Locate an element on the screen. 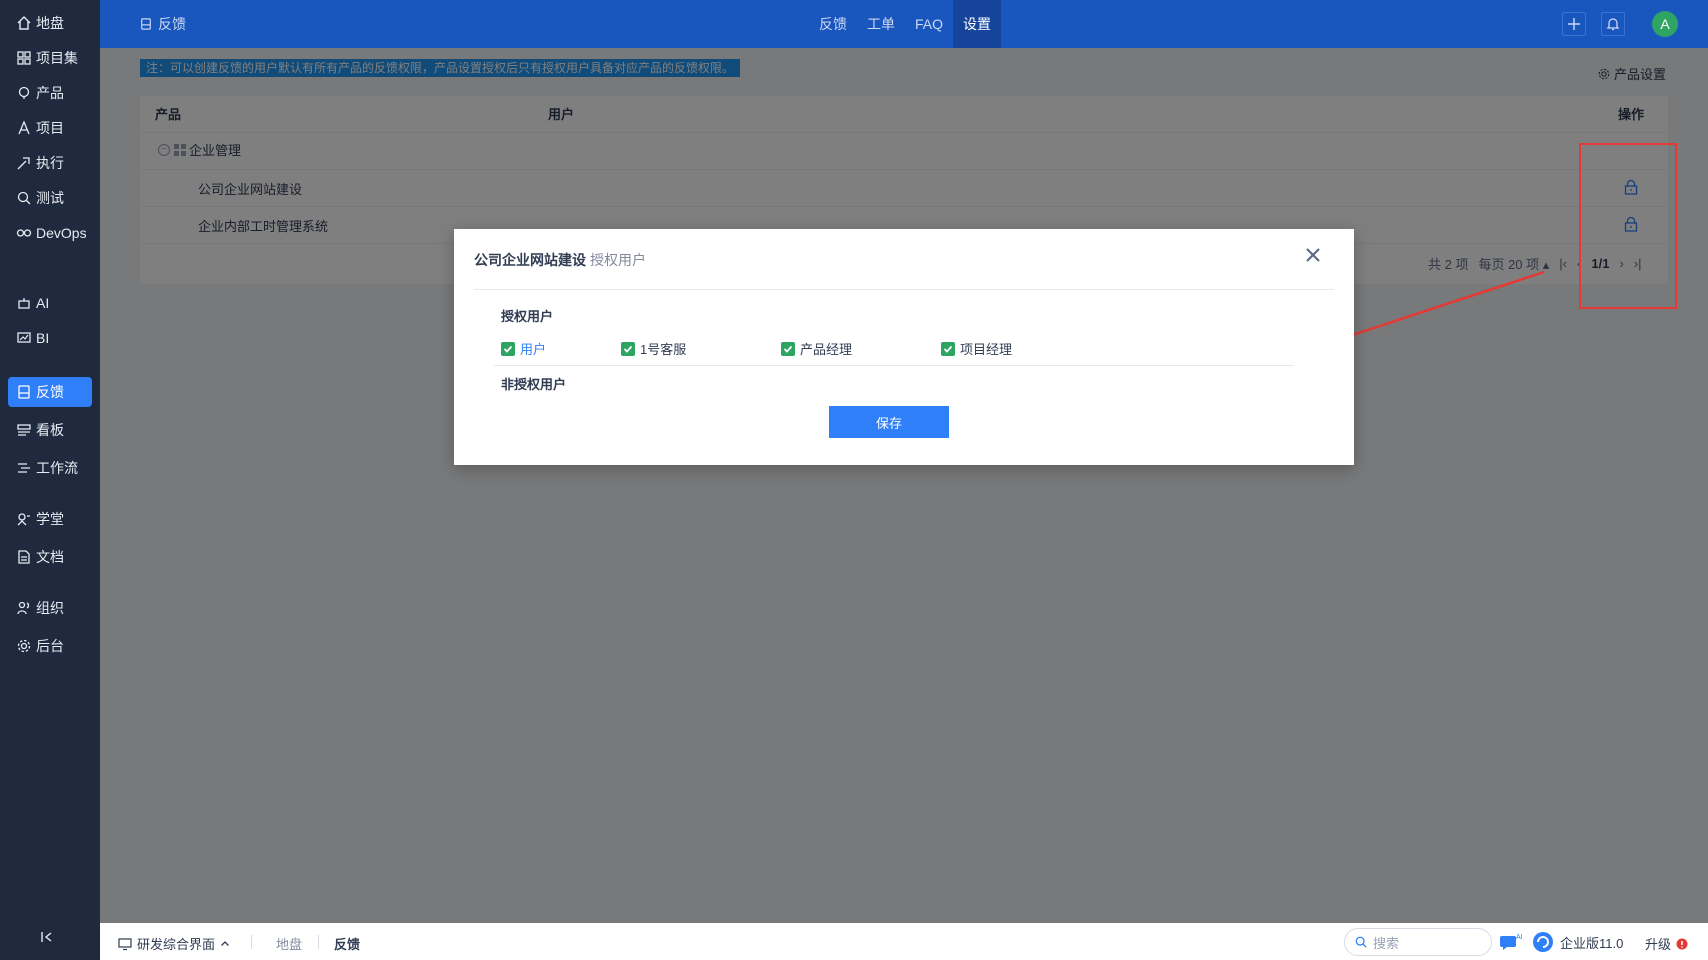 Image resolution: width=1708 pixels, height=960 pixels. close-icon is located at coordinates (1313, 255).